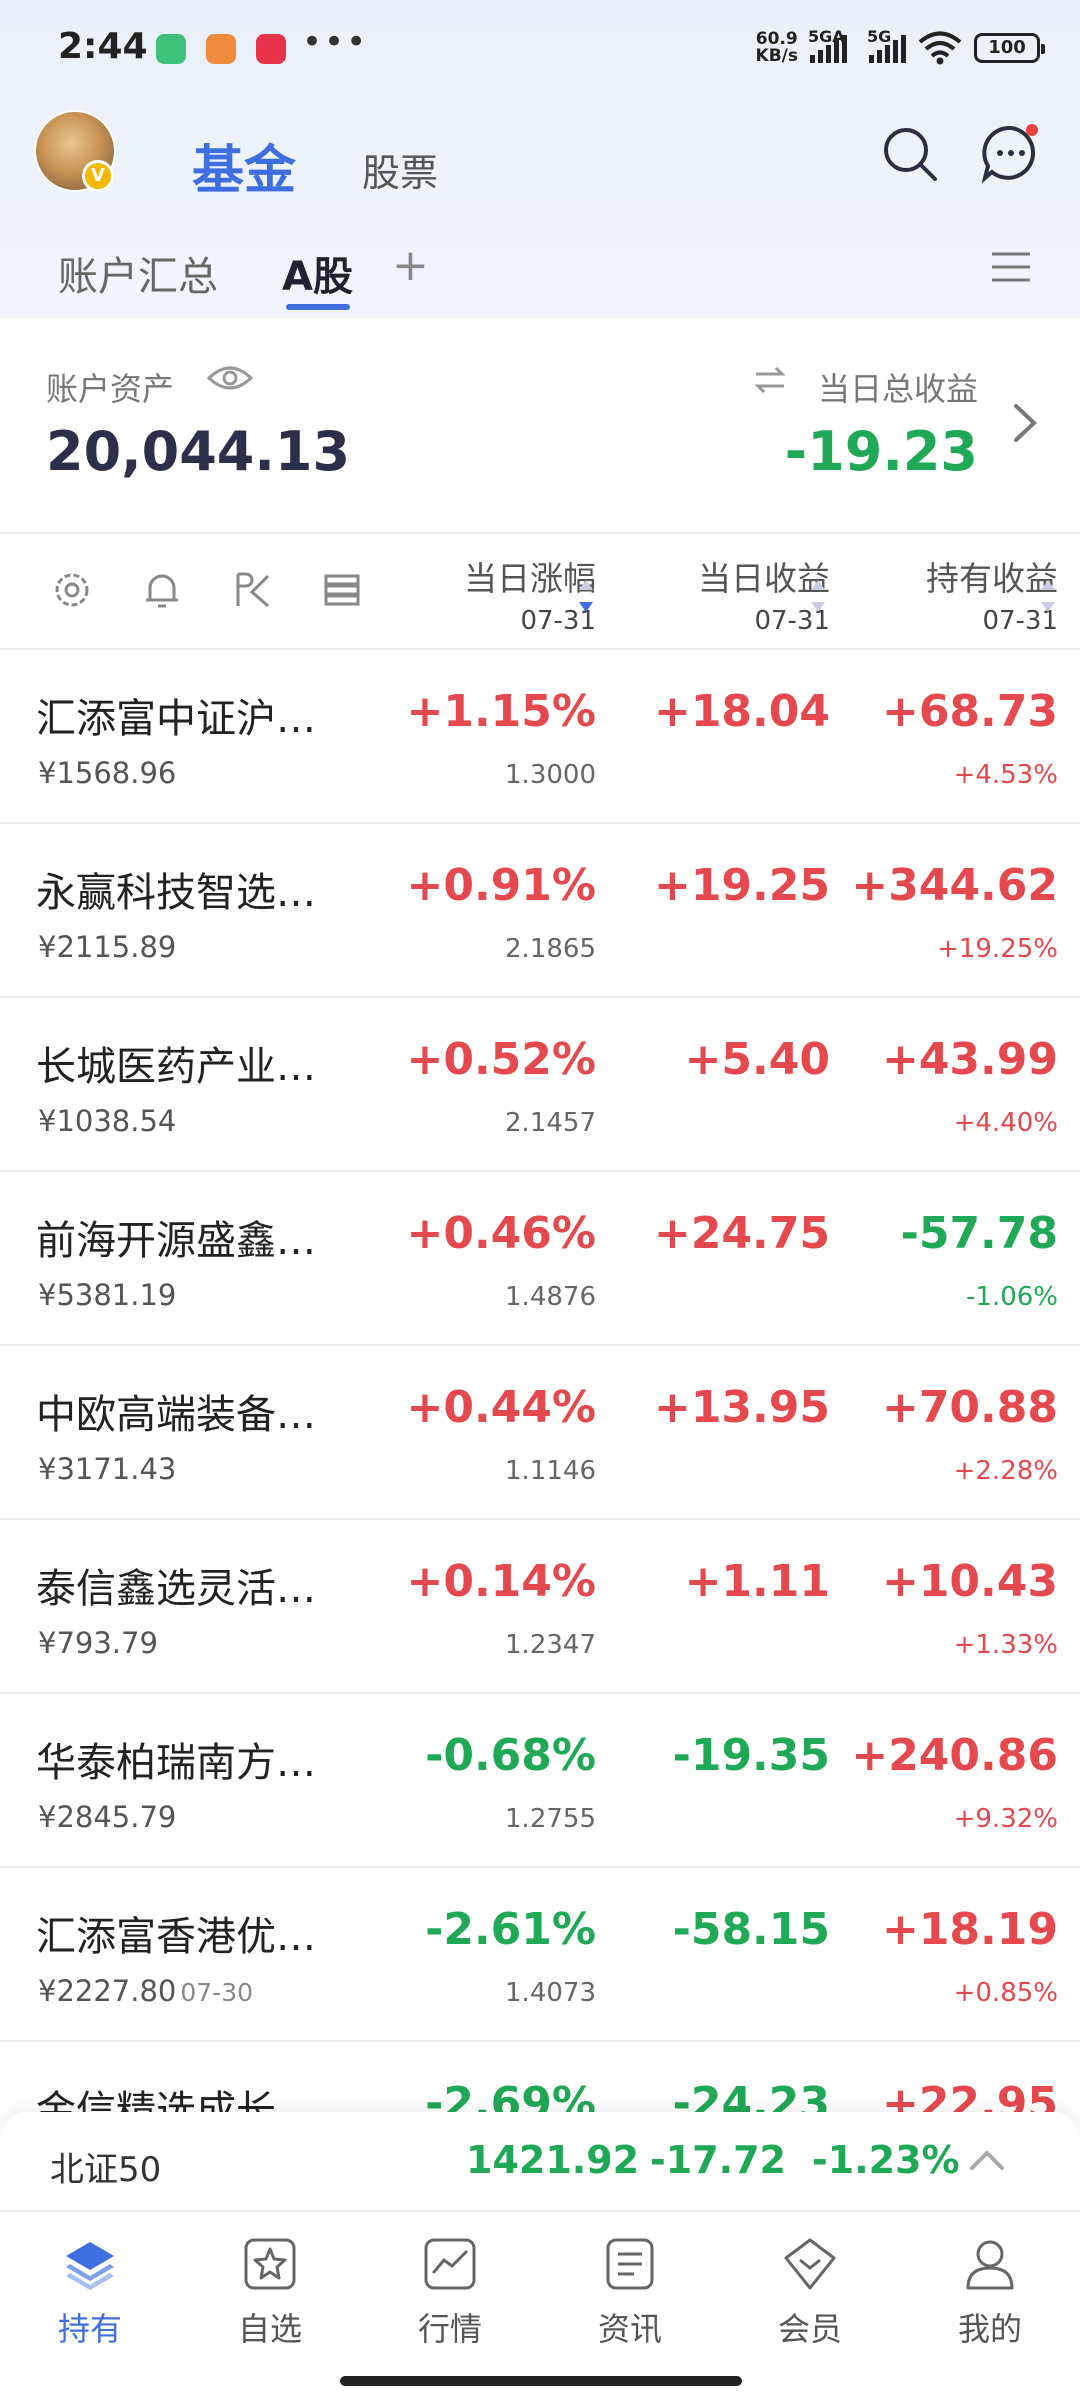 The height and width of the screenshot is (2401, 1080). What do you see at coordinates (540, 48) in the screenshot?
I see `status-bar: 2:44 ••• 60.9 KB/s 5GA 5G 100` at bounding box center [540, 48].